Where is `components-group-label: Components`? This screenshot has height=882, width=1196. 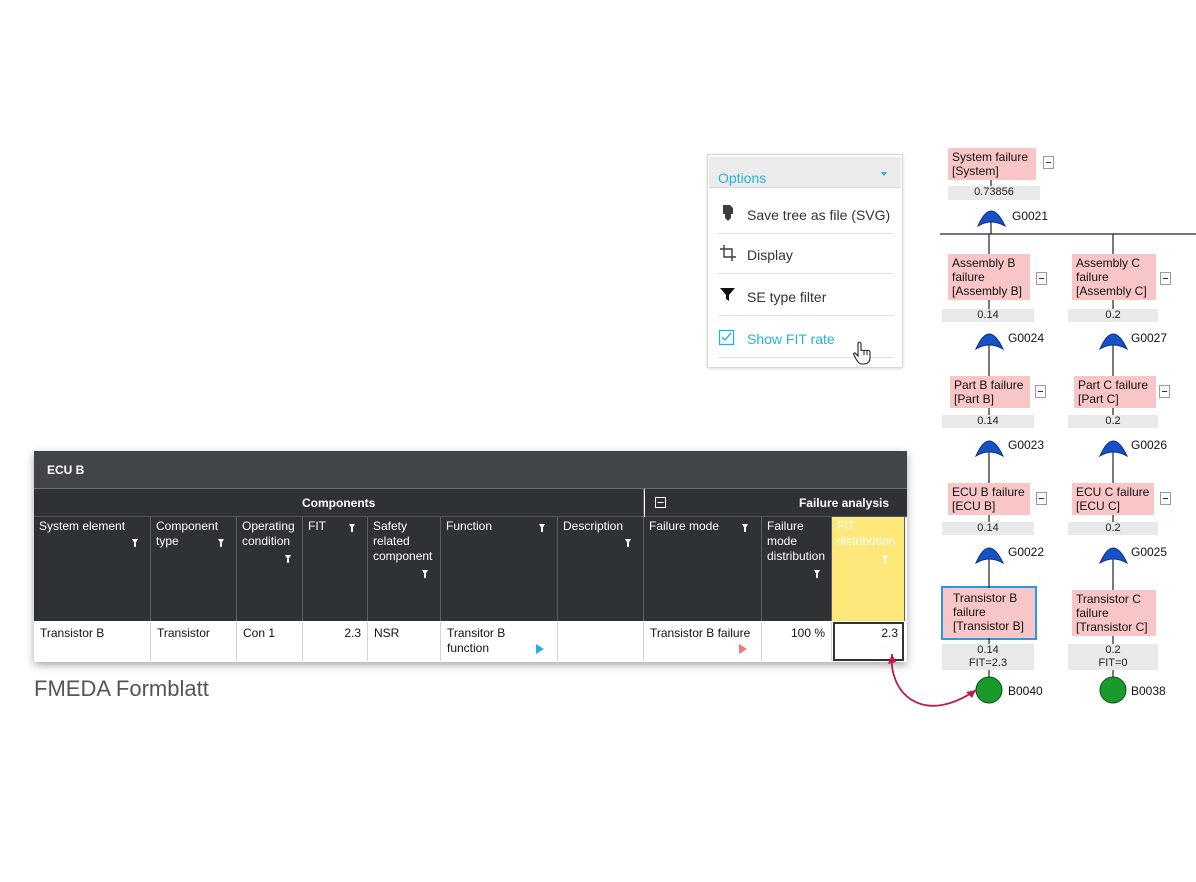
components-group-label: Components is located at coordinates (339, 503).